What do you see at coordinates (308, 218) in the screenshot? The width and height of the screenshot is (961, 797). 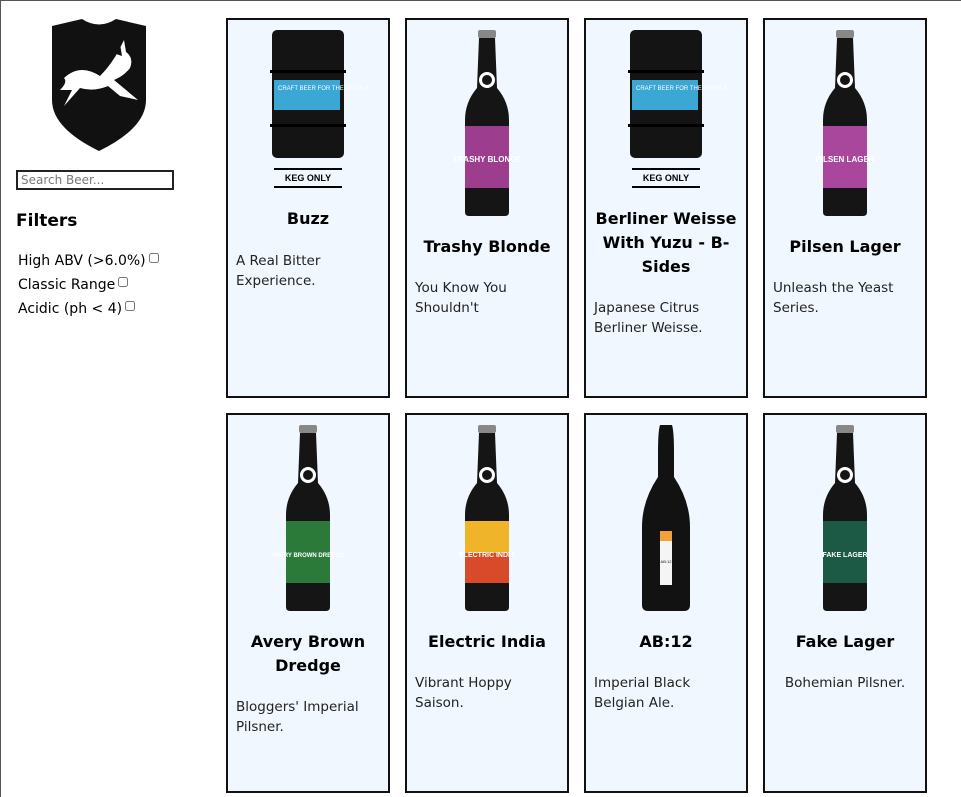 I see `beer-name: Buzz` at bounding box center [308, 218].